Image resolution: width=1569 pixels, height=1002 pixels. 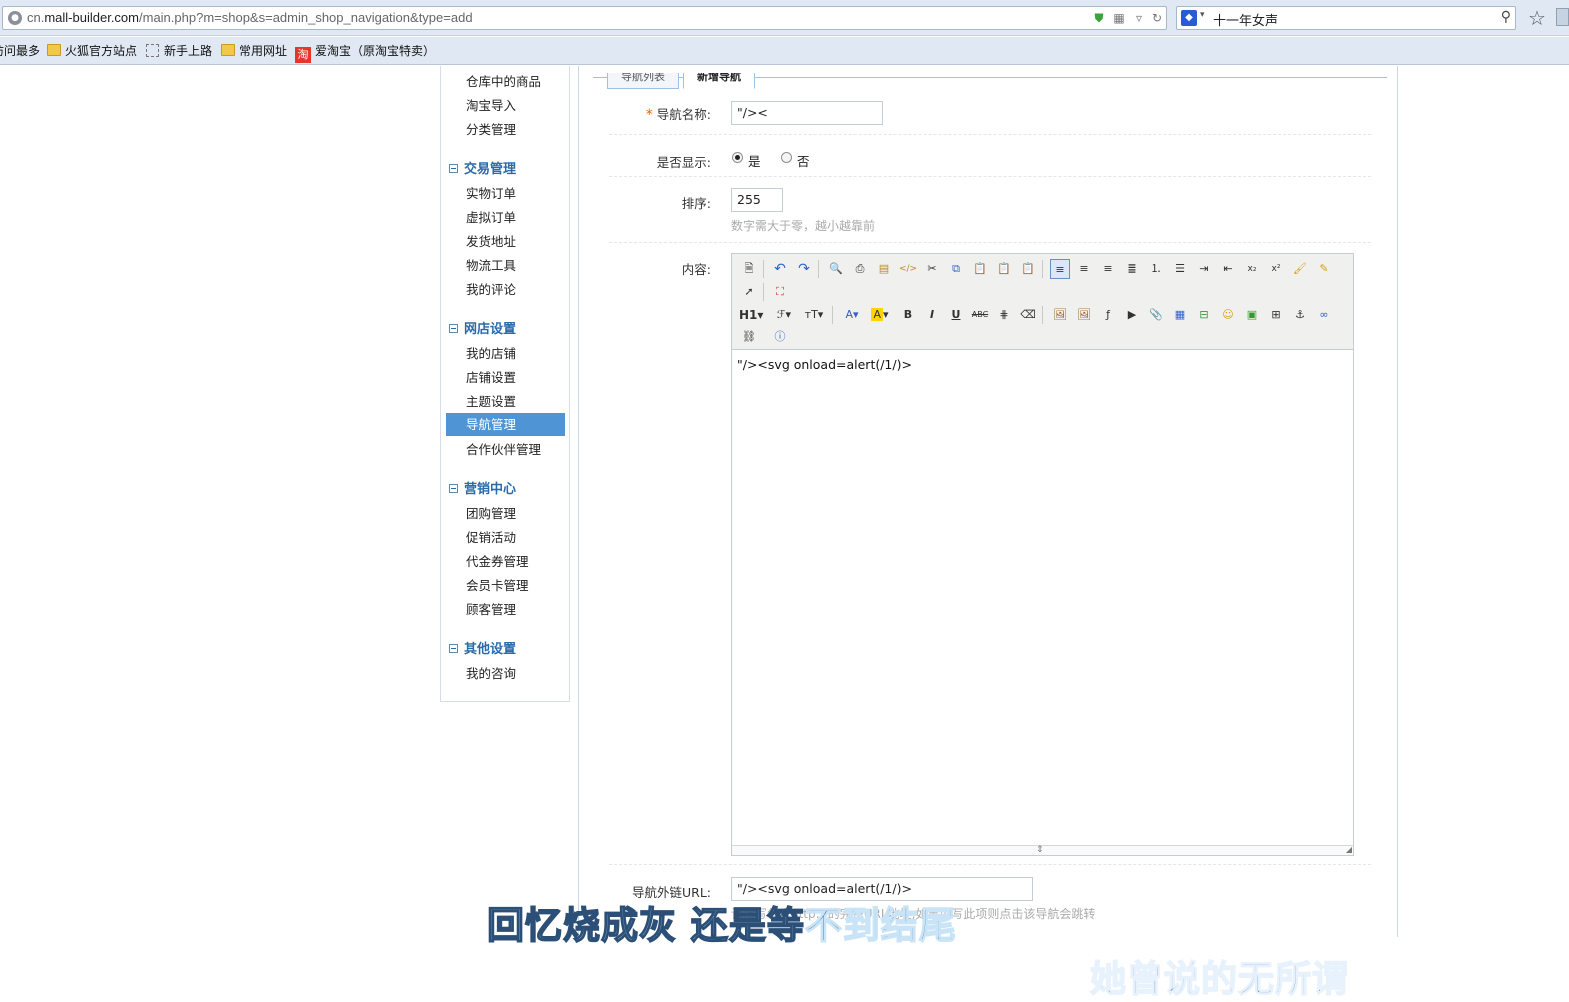 I want to click on font-family-icon: ℱ▾, so click(x=784, y=315).